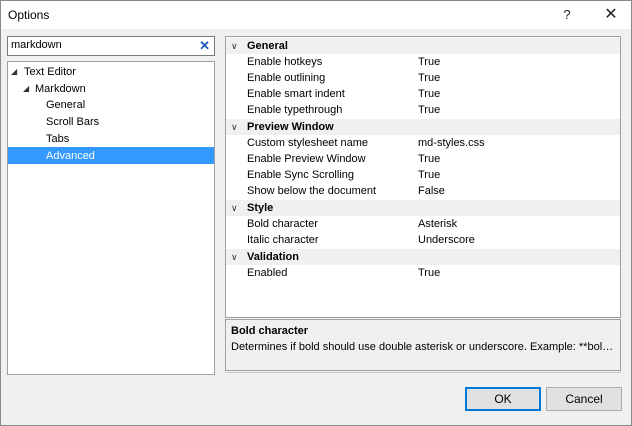 The image size is (632, 426). Describe the element at coordinates (285, 62) in the screenshot. I see `property-name: Enable hotkeys` at that location.